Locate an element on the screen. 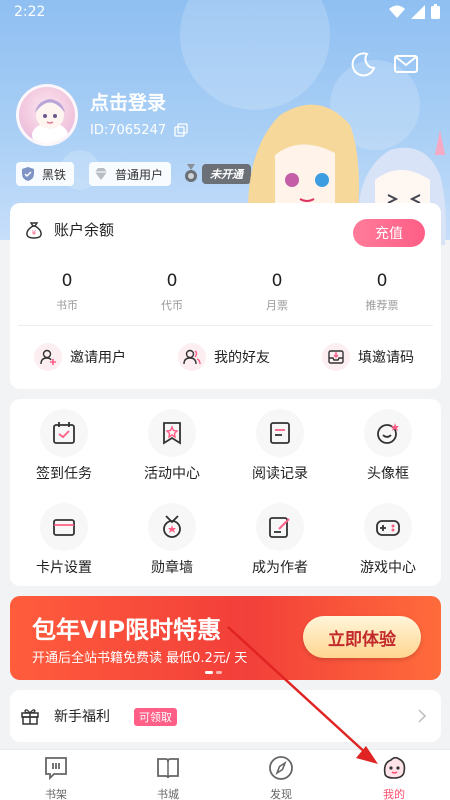 The width and height of the screenshot is (450, 800). message-icon is located at coordinates (406, 64).